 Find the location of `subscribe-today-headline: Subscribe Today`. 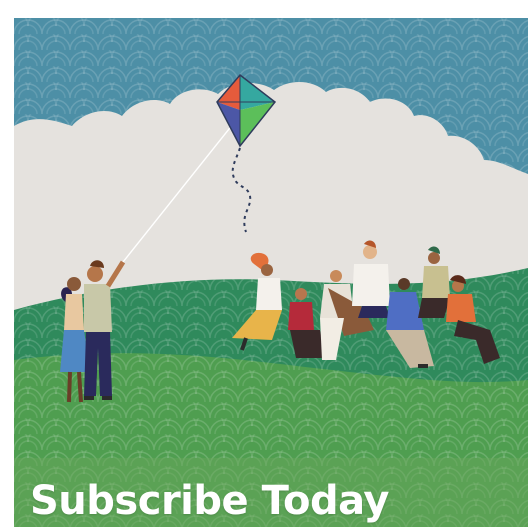

subscribe-today-headline: Subscribe Today is located at coordinates (209, 501).